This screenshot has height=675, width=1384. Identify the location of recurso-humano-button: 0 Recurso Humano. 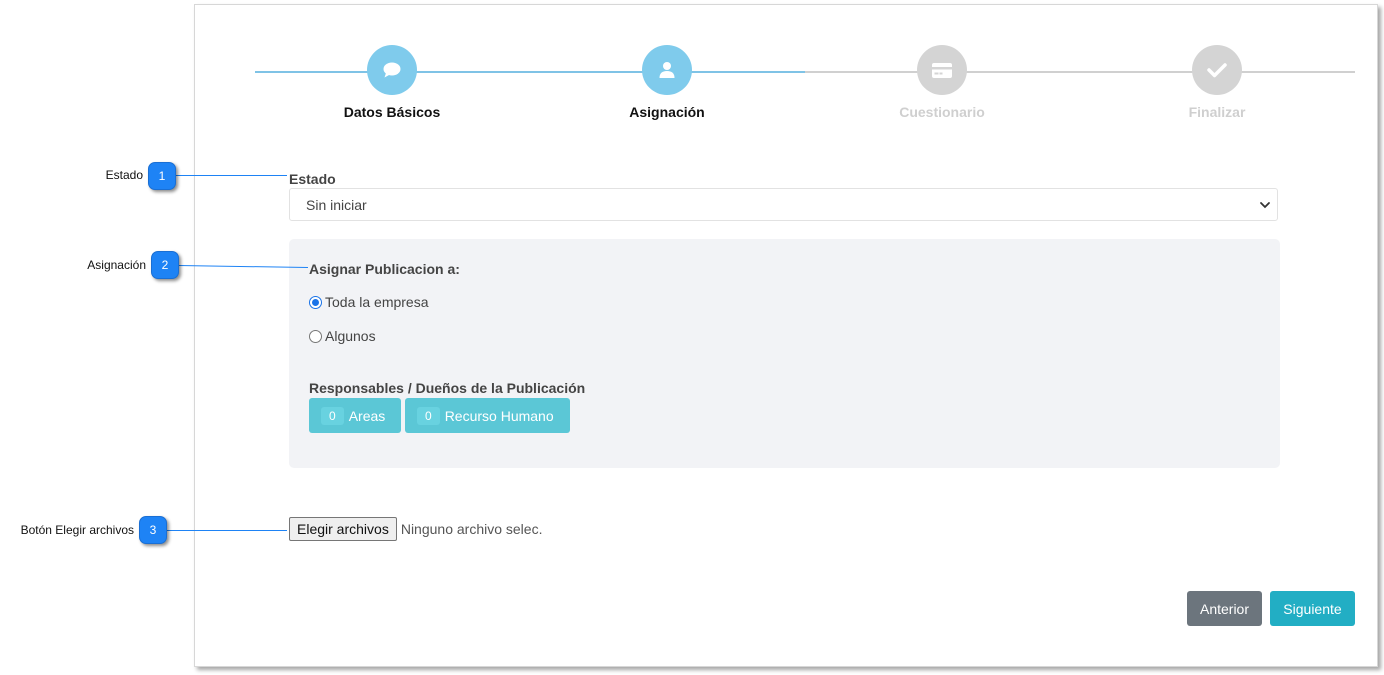
(487, 415).